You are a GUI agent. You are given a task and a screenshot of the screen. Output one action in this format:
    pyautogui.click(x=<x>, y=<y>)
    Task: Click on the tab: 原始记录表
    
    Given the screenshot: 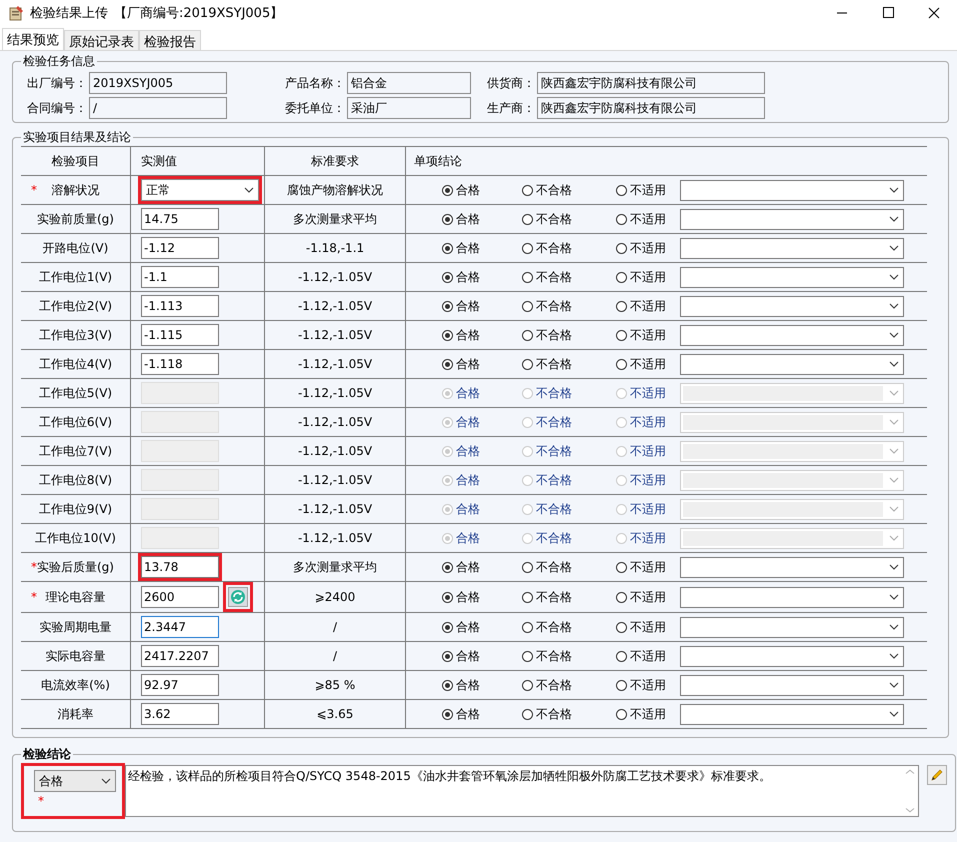 What is the action you would take?
    pyautogui.click(x=101, y=40)
    